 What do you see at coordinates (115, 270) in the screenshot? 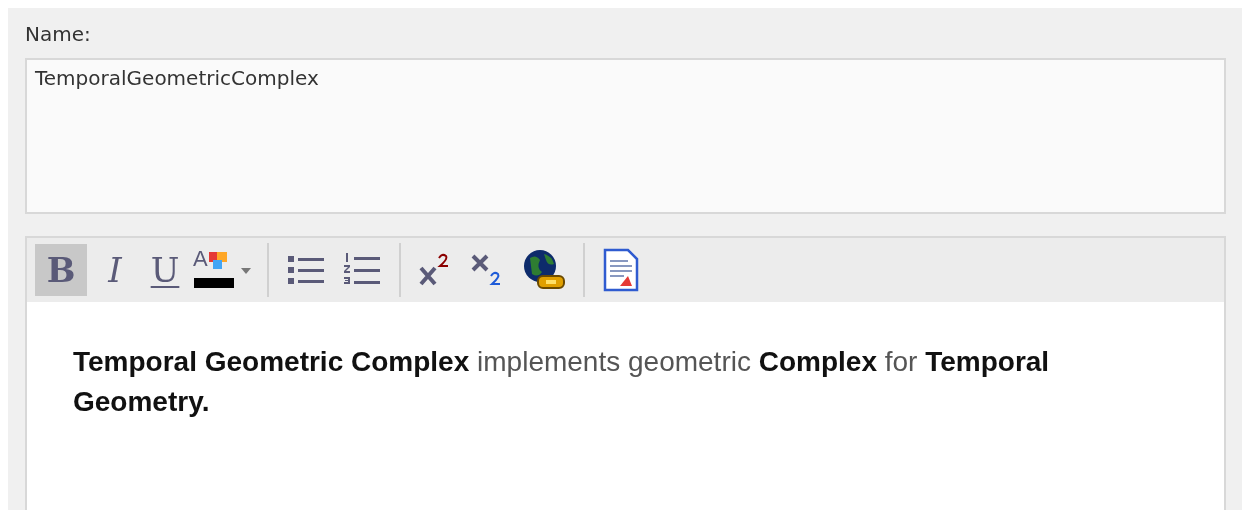
I see `italic-button: I` at bounding box center [115, 270].